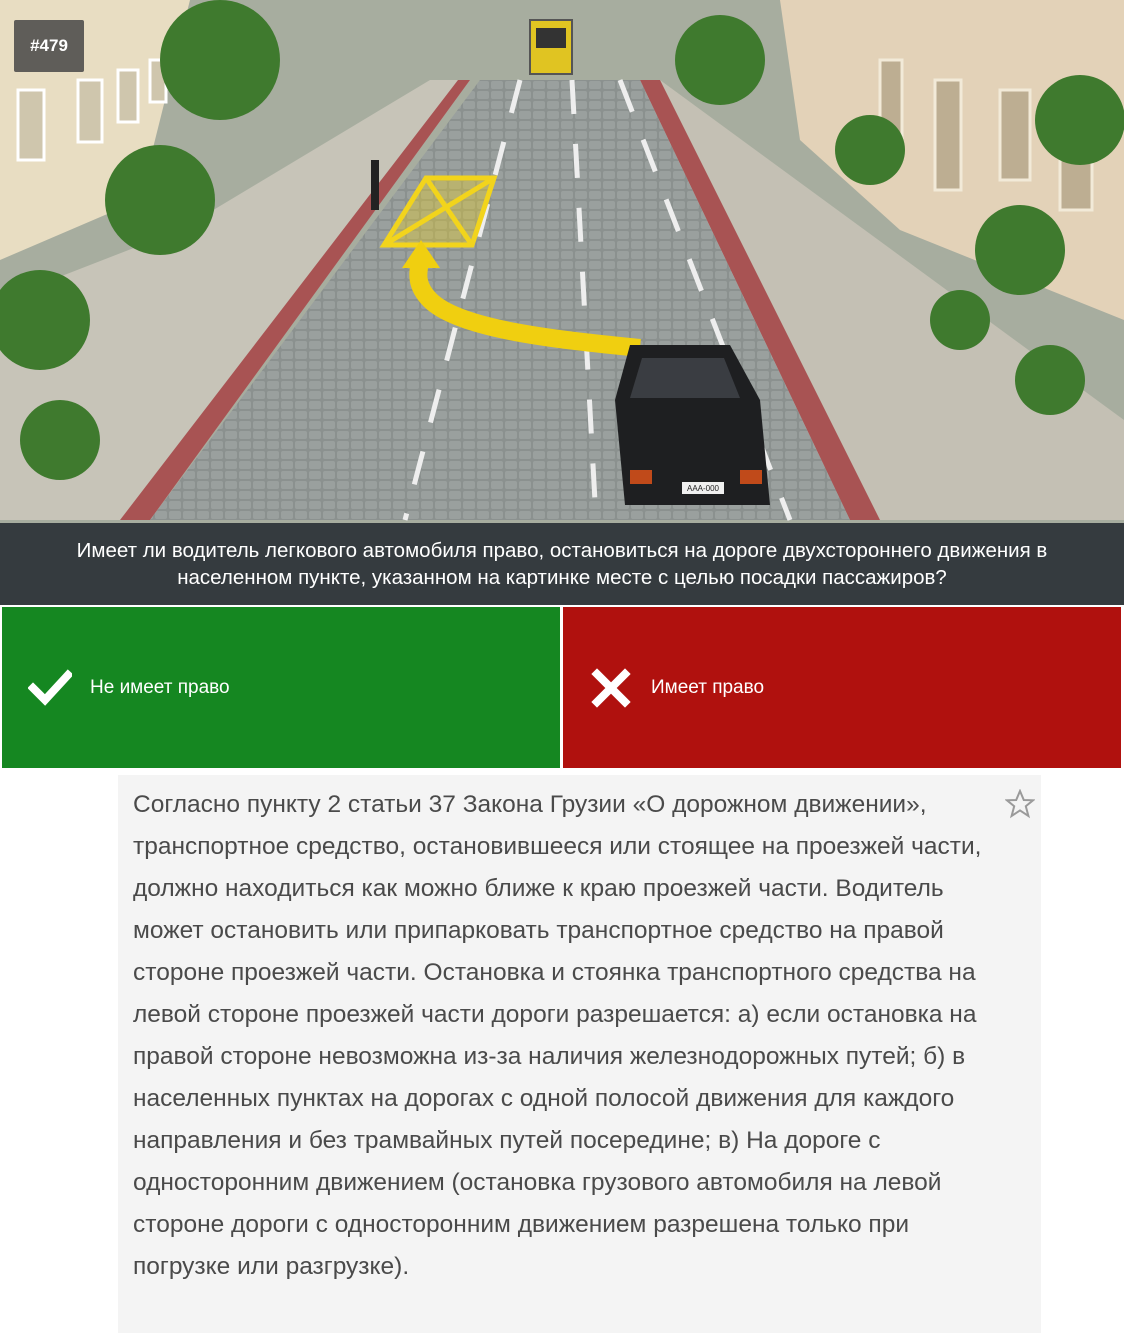  What do you see at coordinates (375, 185) in the screenshot?
I see `pedestrian` at bounding box center [375, 185].